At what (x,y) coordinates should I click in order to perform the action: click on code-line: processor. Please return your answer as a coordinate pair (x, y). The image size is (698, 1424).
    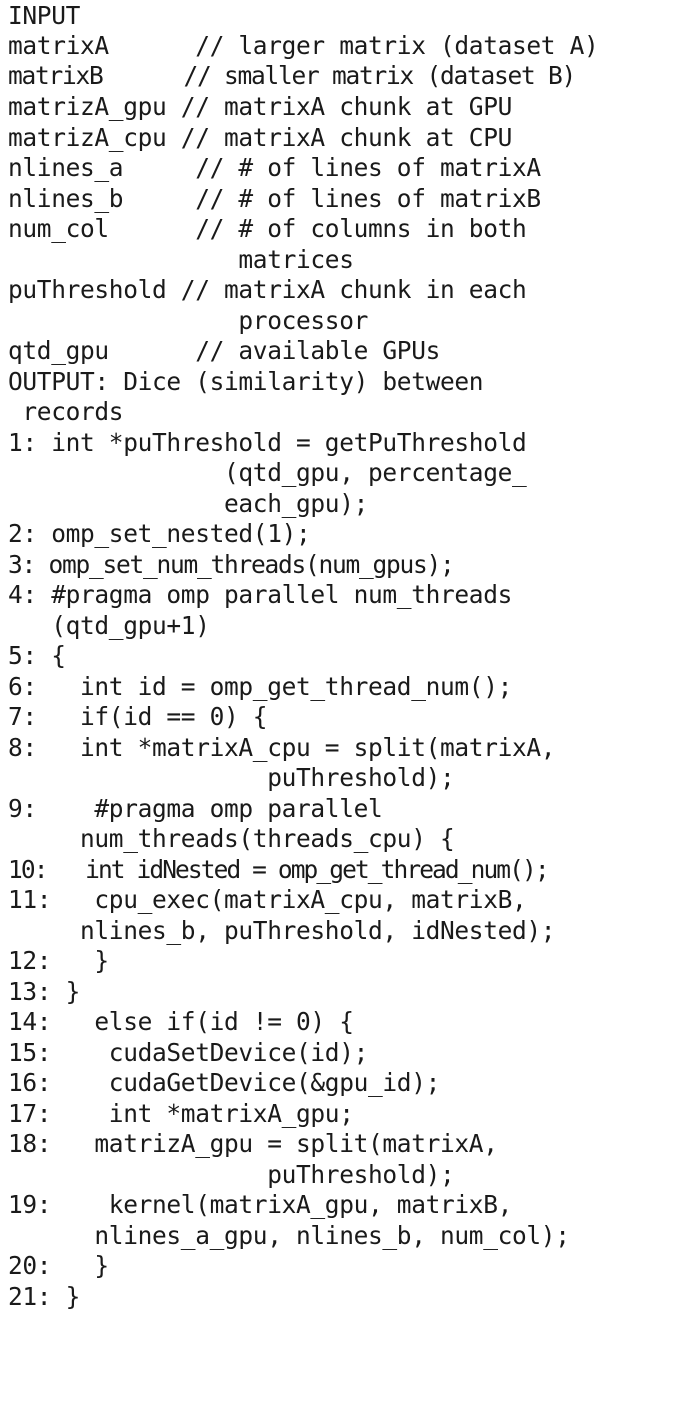
    Looking at the image, I should click on (188, 320).